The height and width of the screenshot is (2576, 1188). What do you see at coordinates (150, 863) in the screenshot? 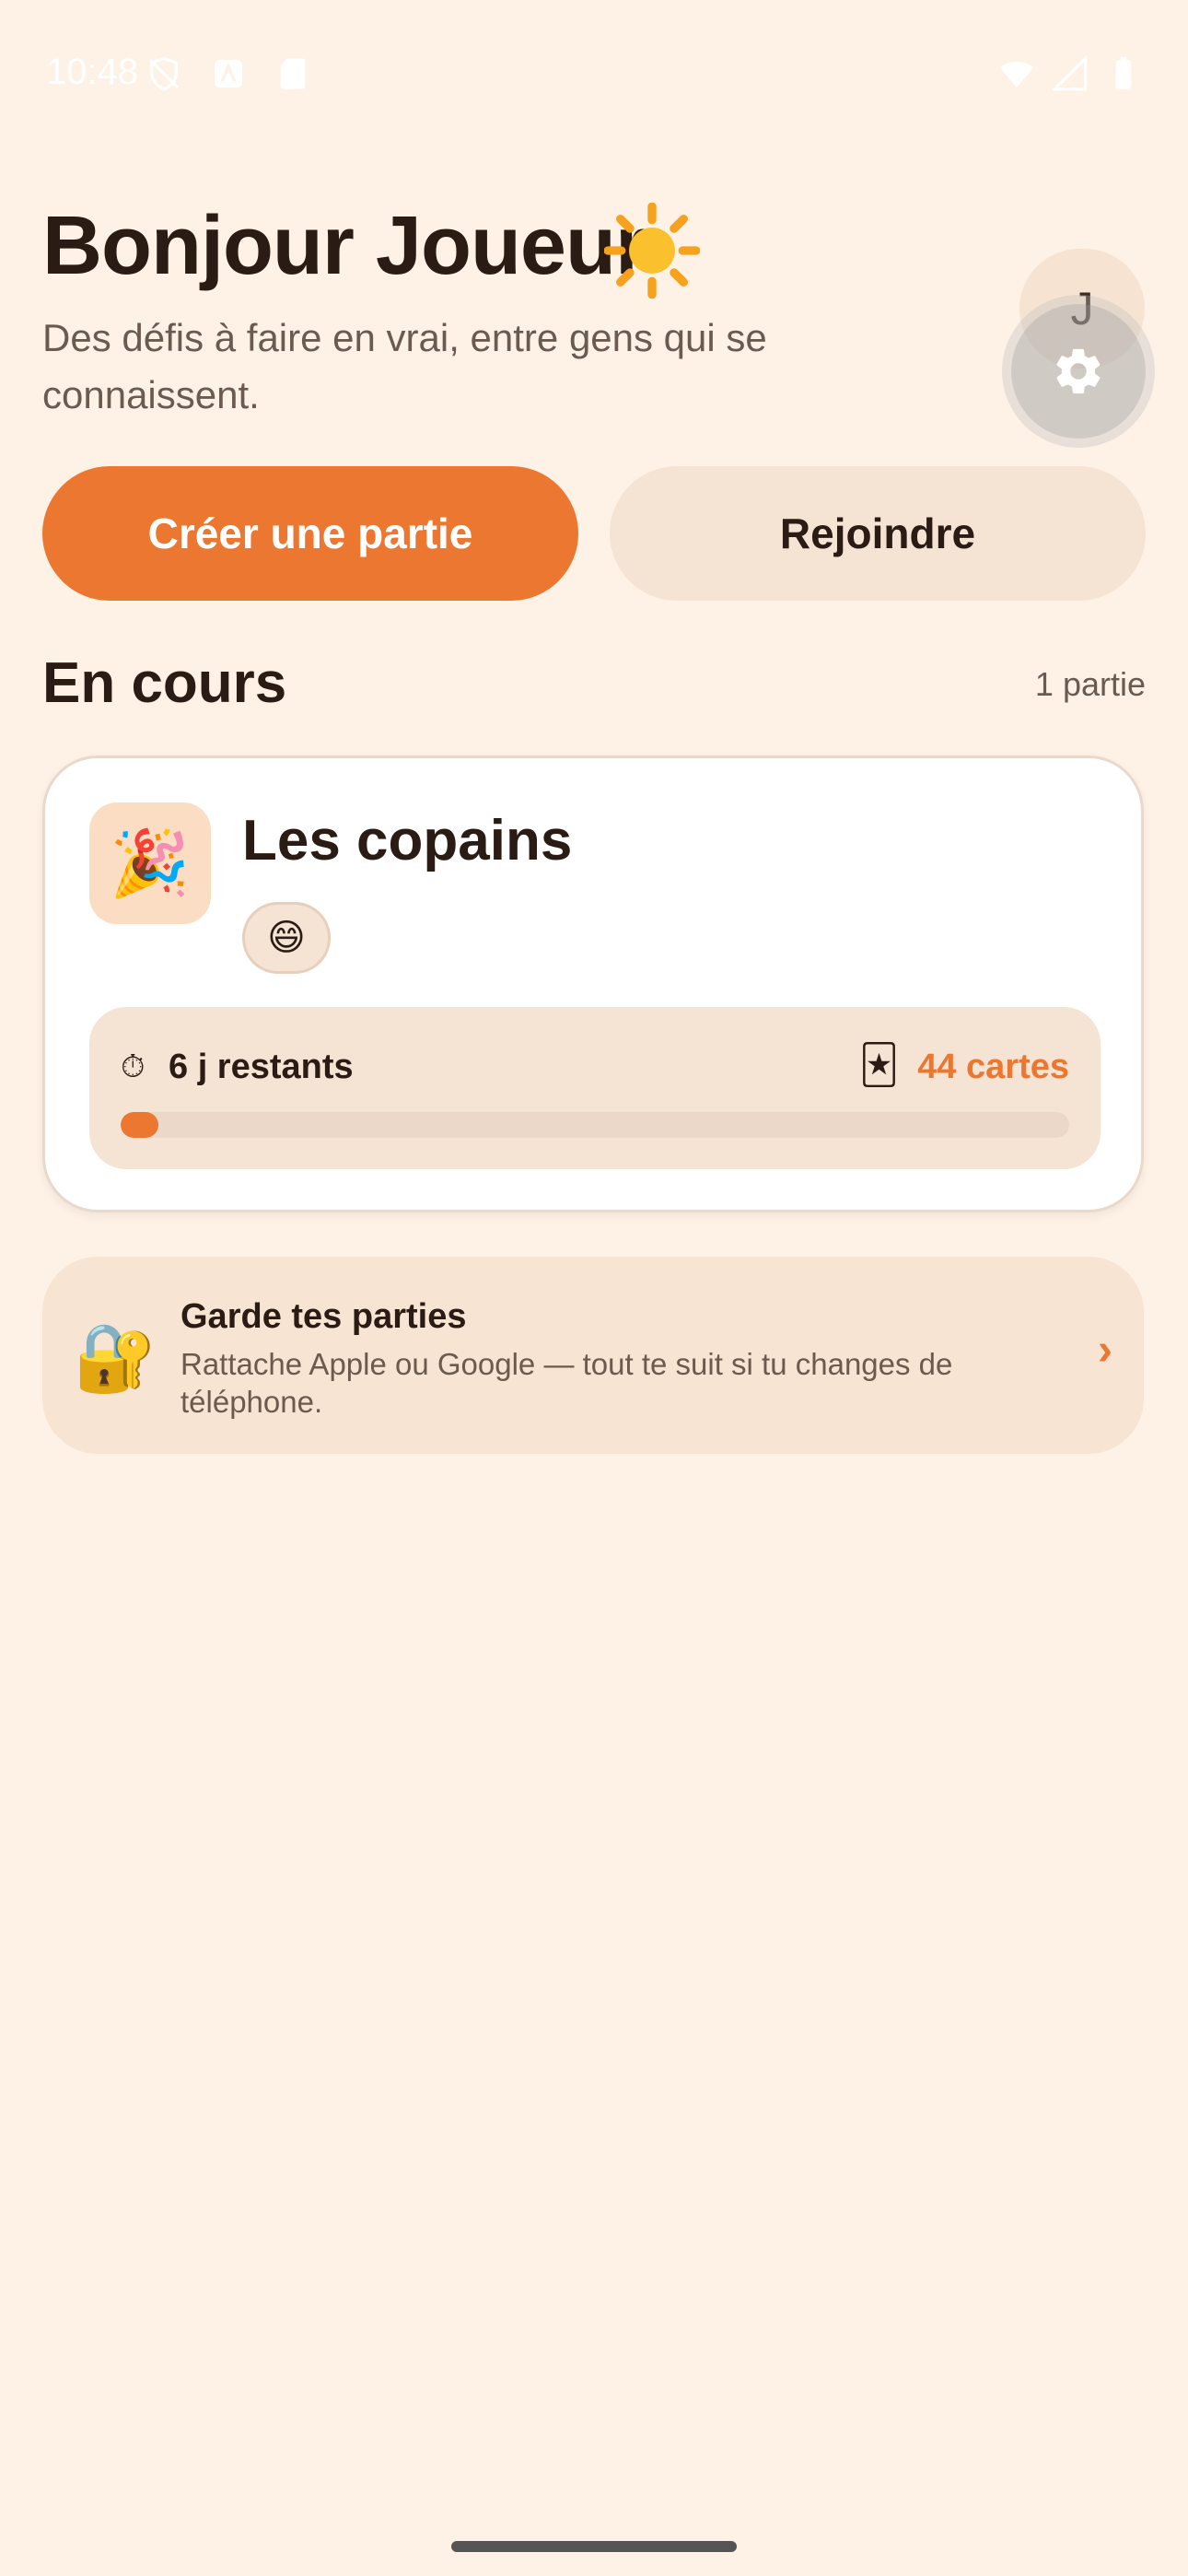
I see `party-popper-icon: 🎉` at bounding box center [150, 863].